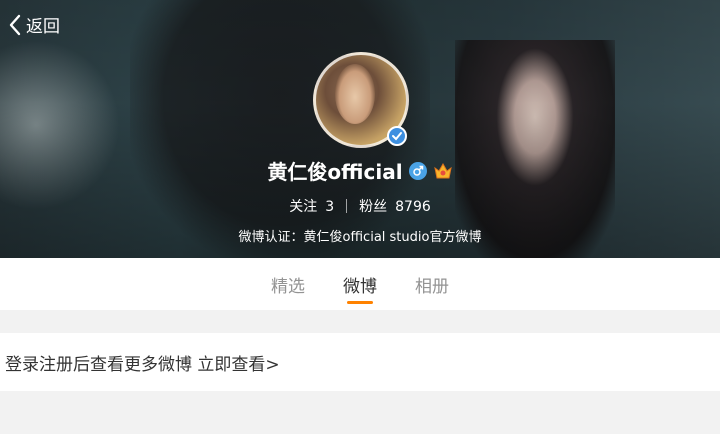  I want to click on profile-stats: 关注 3 粉丝 8796, so click(360, 206).